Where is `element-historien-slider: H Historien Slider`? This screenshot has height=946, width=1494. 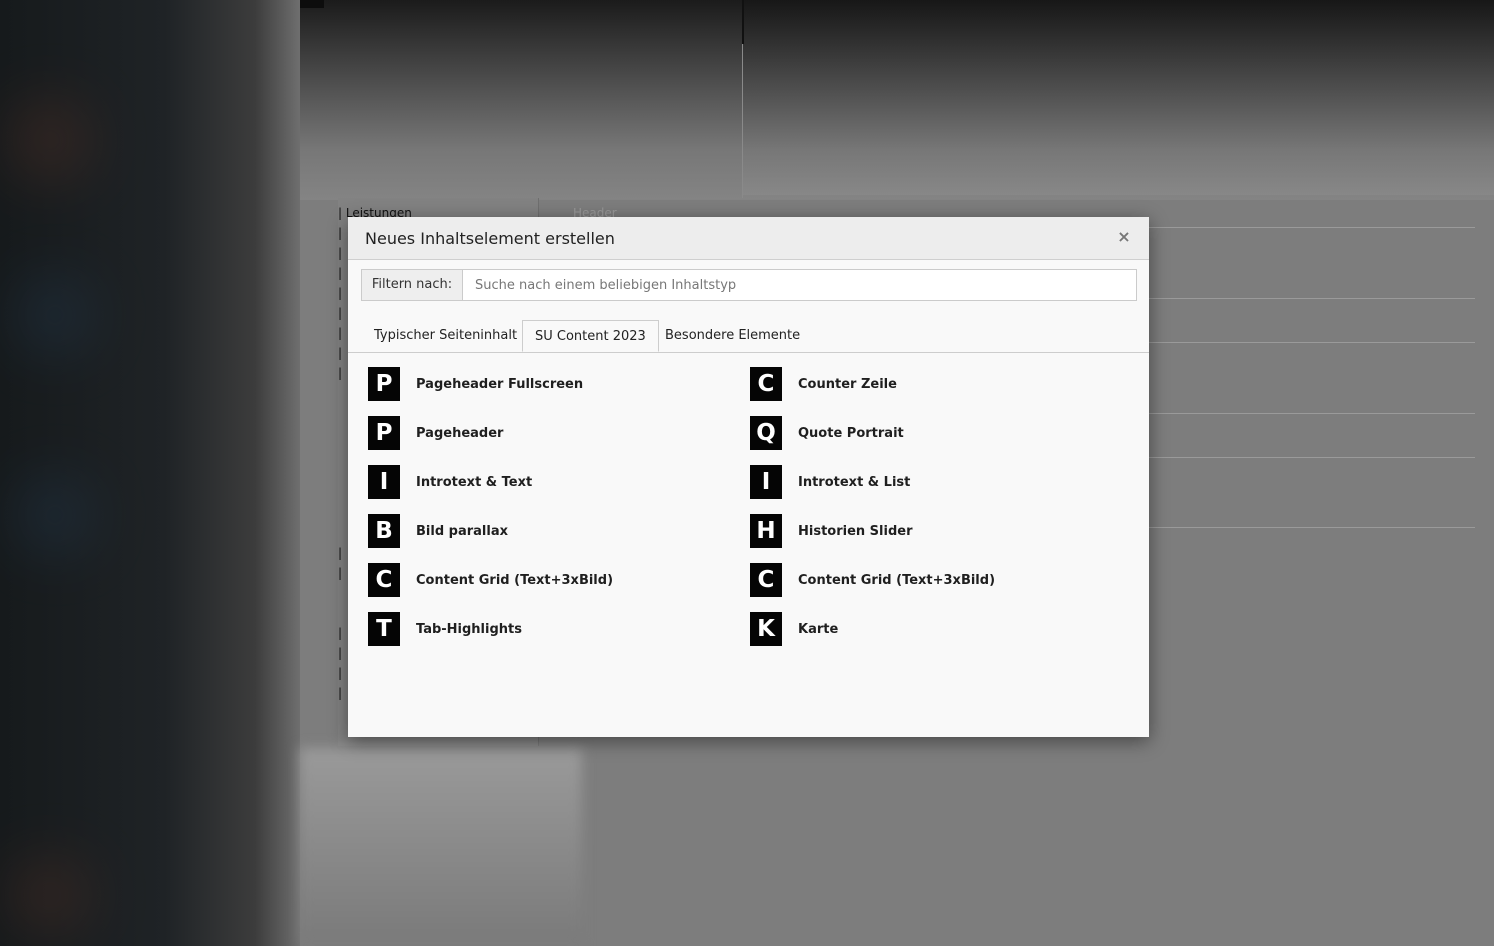
element-historien-slider: H Historien Slider is located at coordinates (831, 531).